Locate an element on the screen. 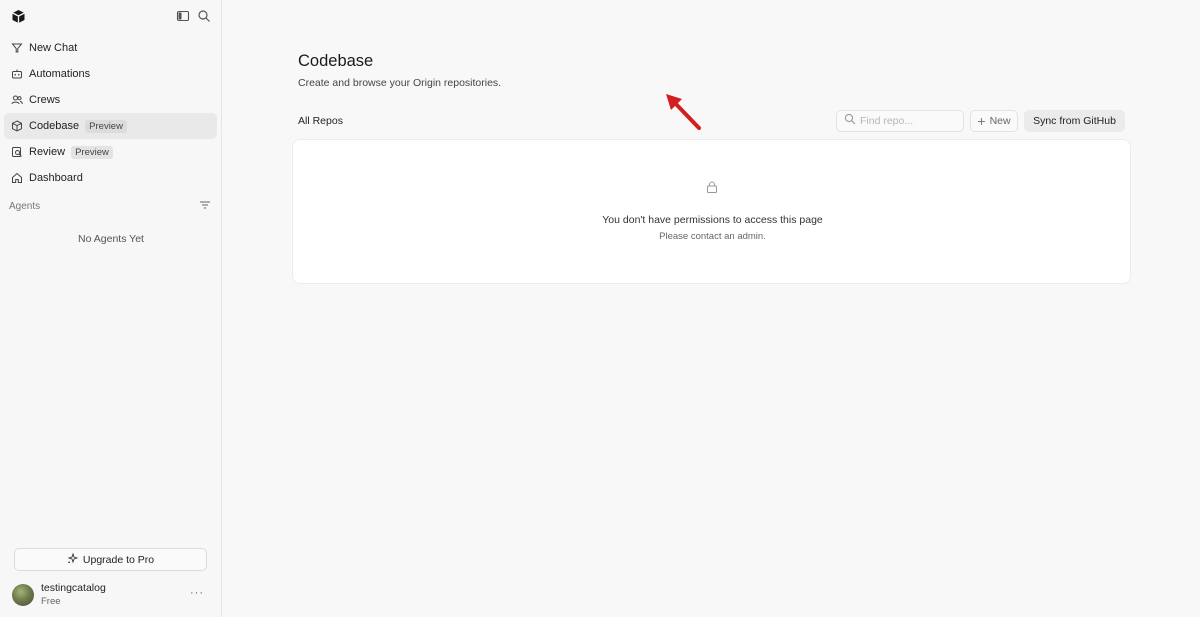  agents-label: Agents is located at coordinates (25, 206).